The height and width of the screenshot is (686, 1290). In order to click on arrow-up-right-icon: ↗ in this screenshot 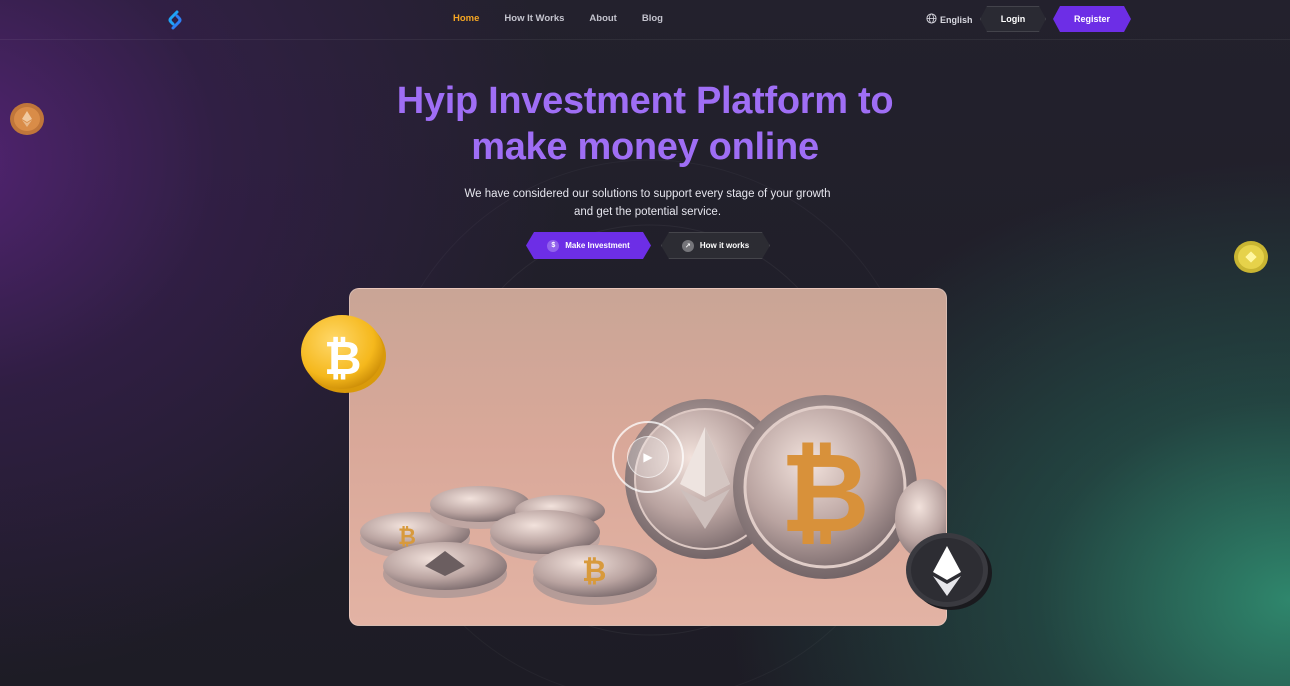, I will do `click(688, 246)`.